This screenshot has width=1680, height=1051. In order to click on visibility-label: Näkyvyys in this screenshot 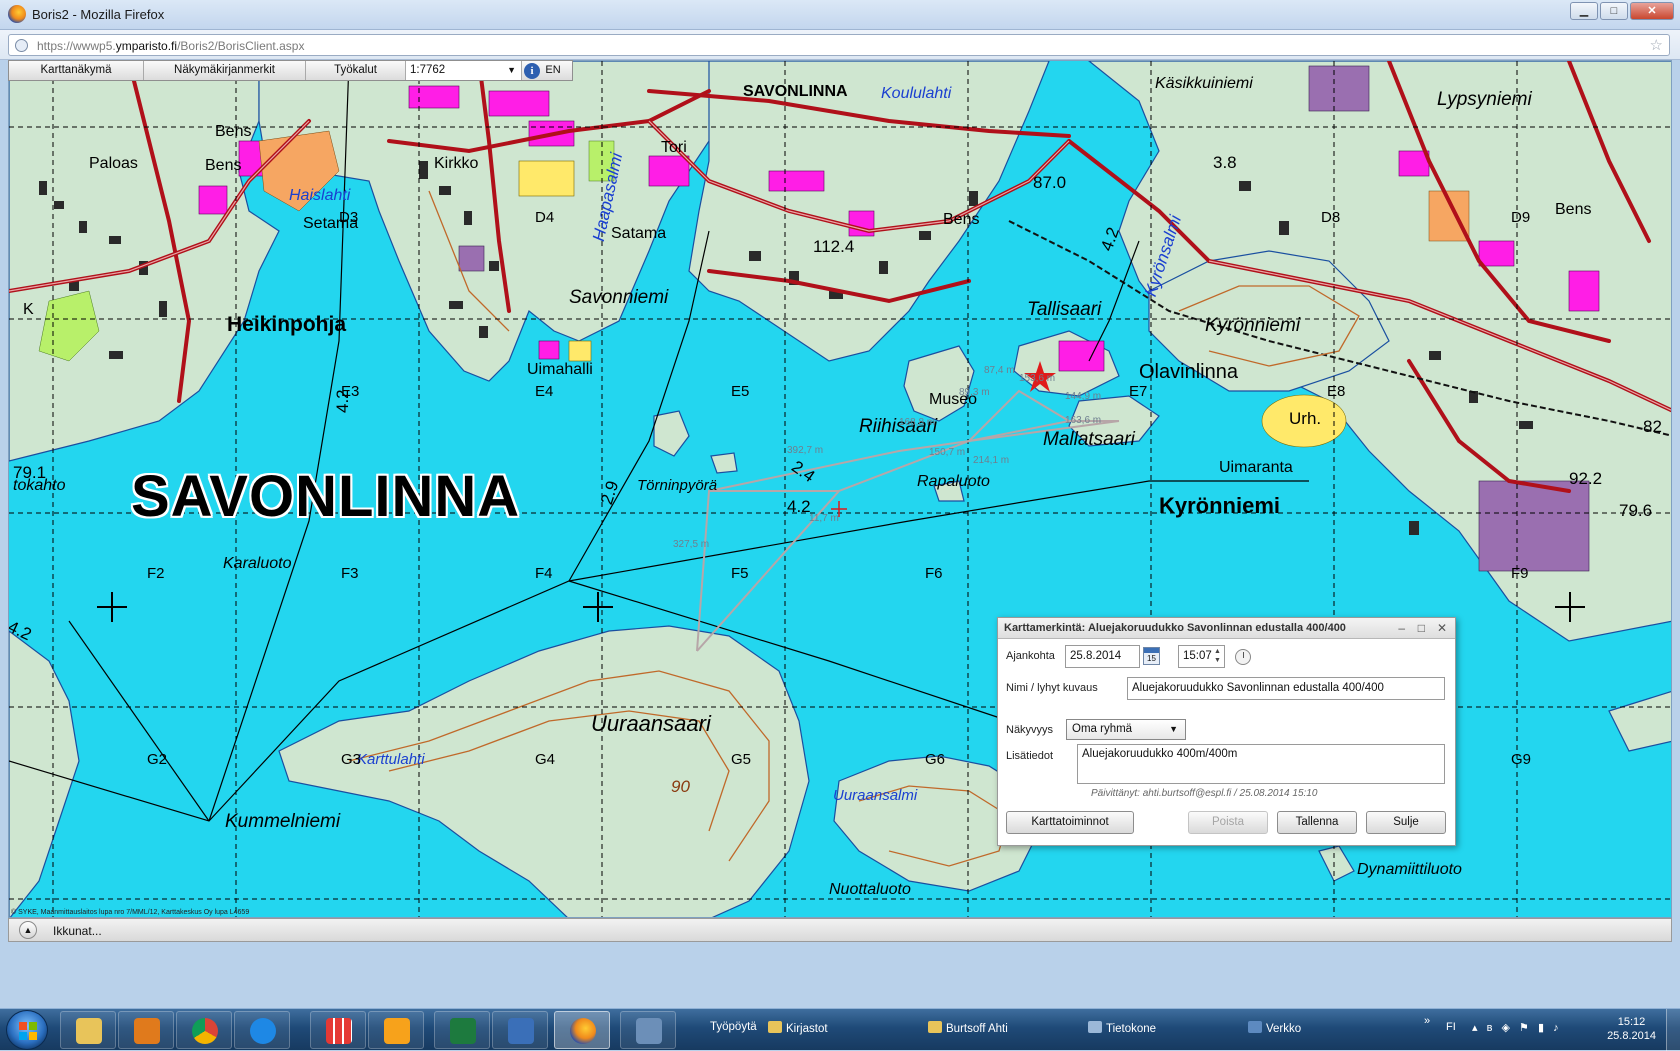, I will do `click(1030, 730)`.